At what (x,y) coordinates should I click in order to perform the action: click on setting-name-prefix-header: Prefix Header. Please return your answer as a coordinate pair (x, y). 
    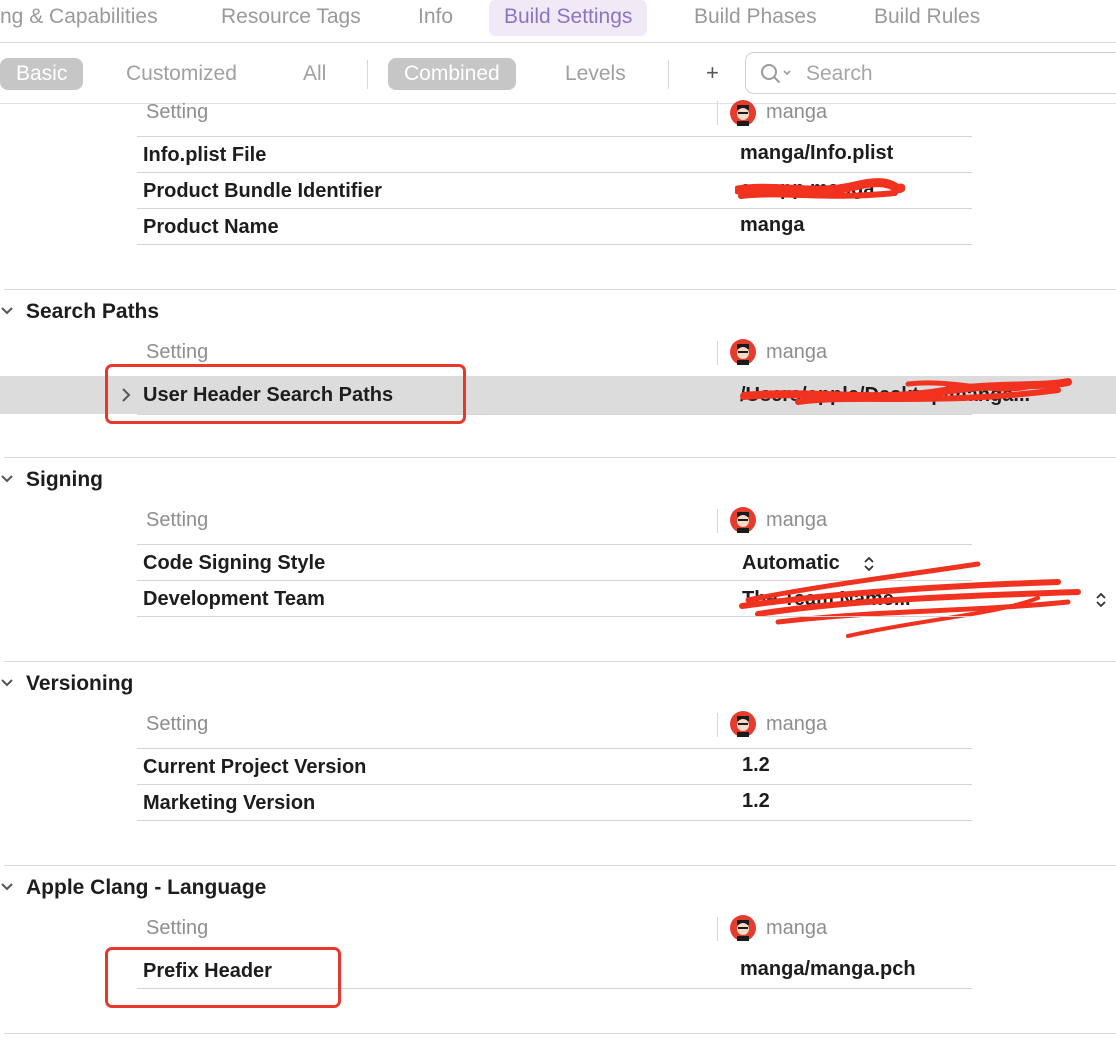
    Looking at the image, I should click on (207, 971).